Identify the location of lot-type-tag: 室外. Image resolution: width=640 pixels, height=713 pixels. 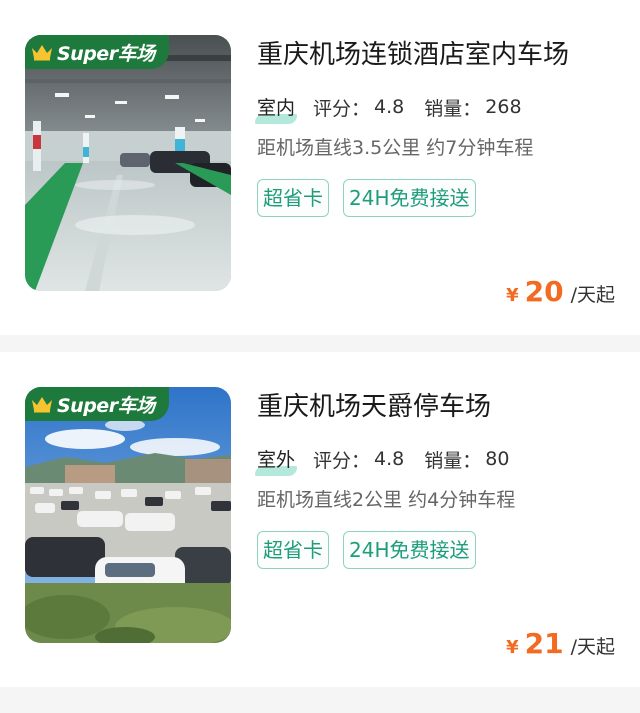
(276, 460).